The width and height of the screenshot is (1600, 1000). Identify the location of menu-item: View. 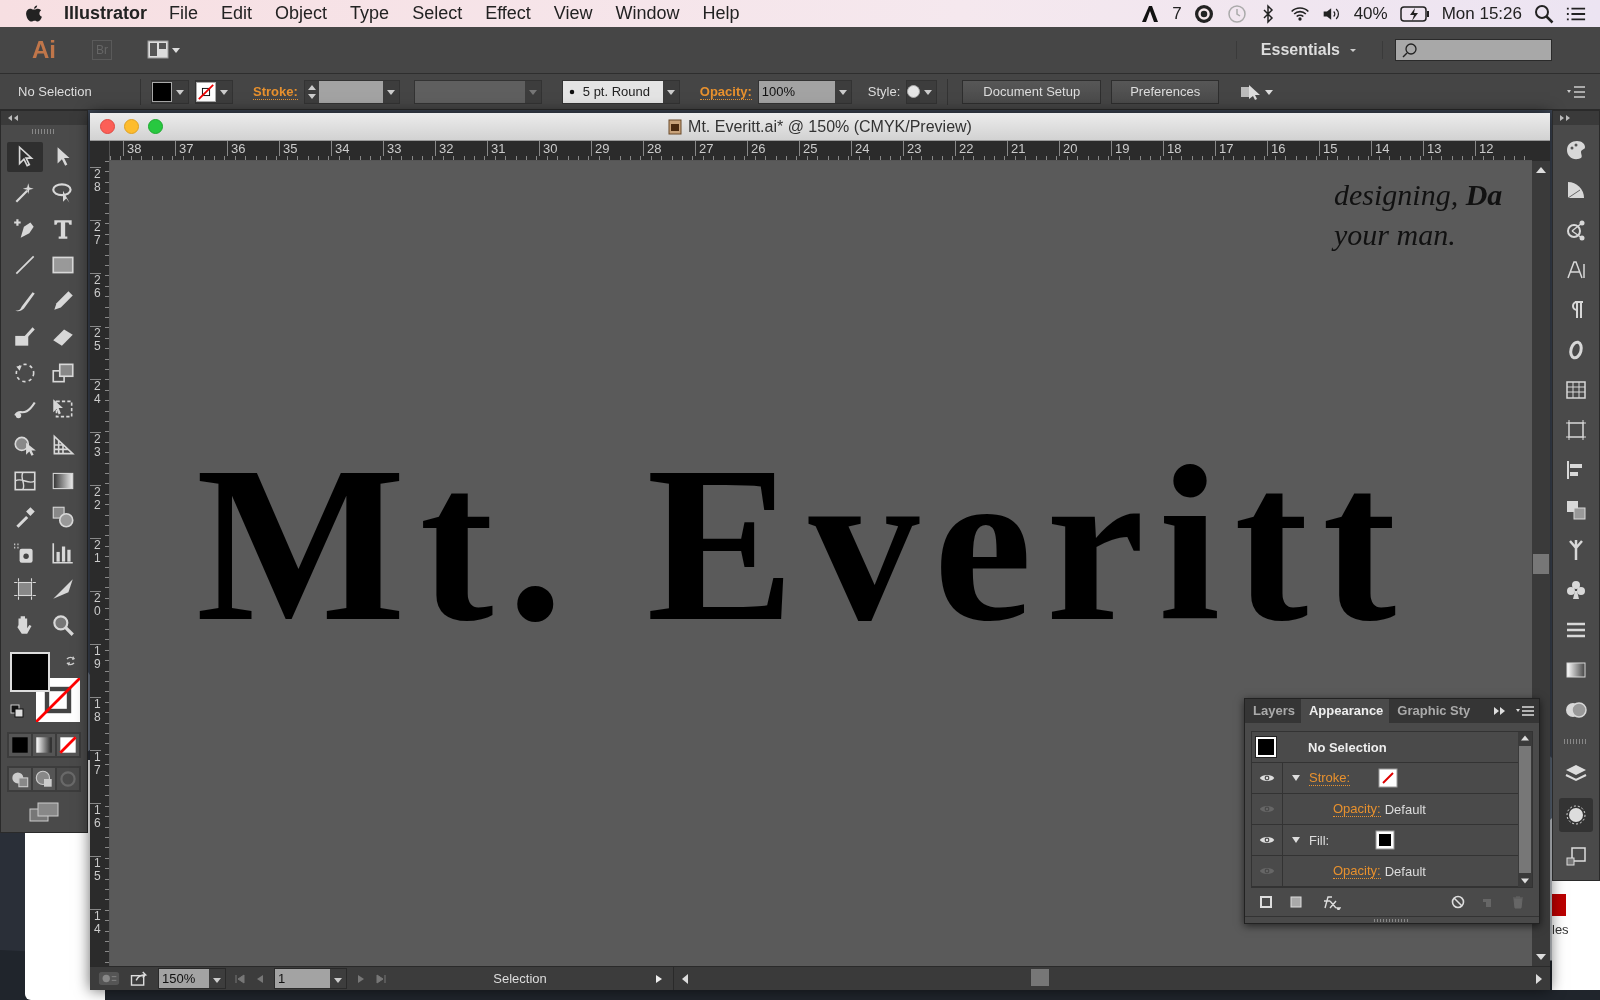
(573, 13).